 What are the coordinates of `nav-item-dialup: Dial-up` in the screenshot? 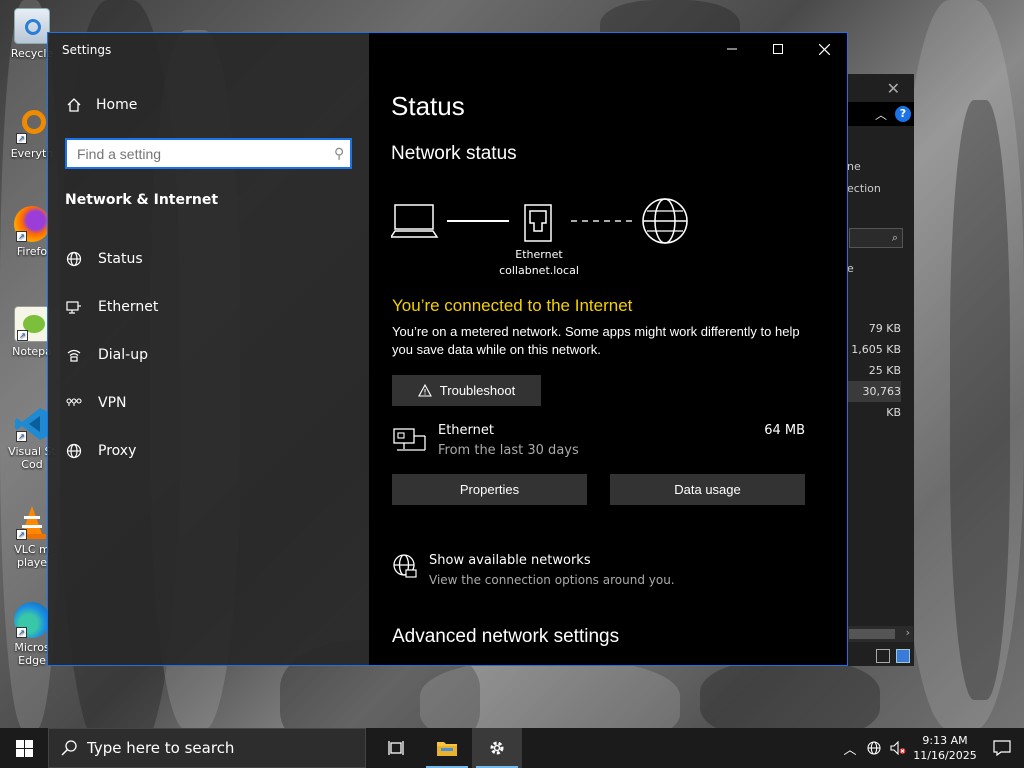 It's located at (208, 355).